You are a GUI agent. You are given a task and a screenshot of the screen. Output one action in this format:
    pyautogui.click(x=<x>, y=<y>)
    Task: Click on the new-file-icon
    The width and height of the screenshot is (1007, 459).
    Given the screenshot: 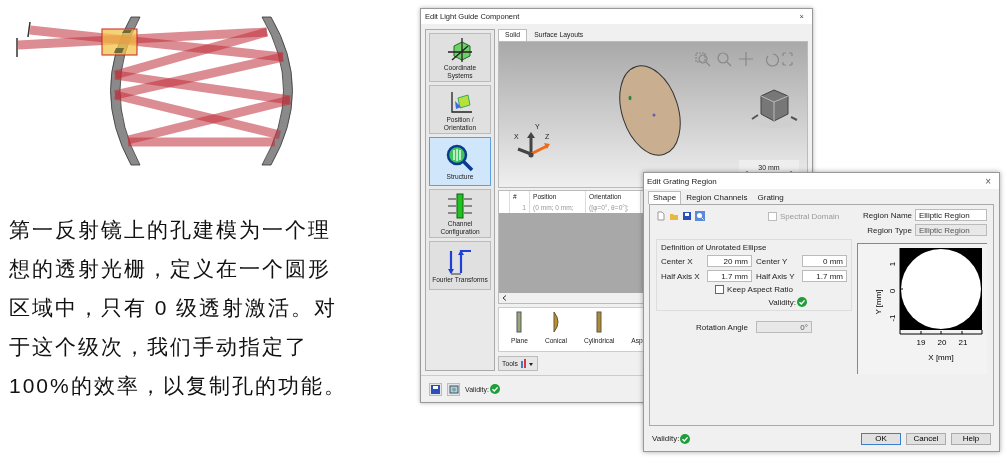 What is the action you would take?
    pyautogui.click(x=661, y=216)
    